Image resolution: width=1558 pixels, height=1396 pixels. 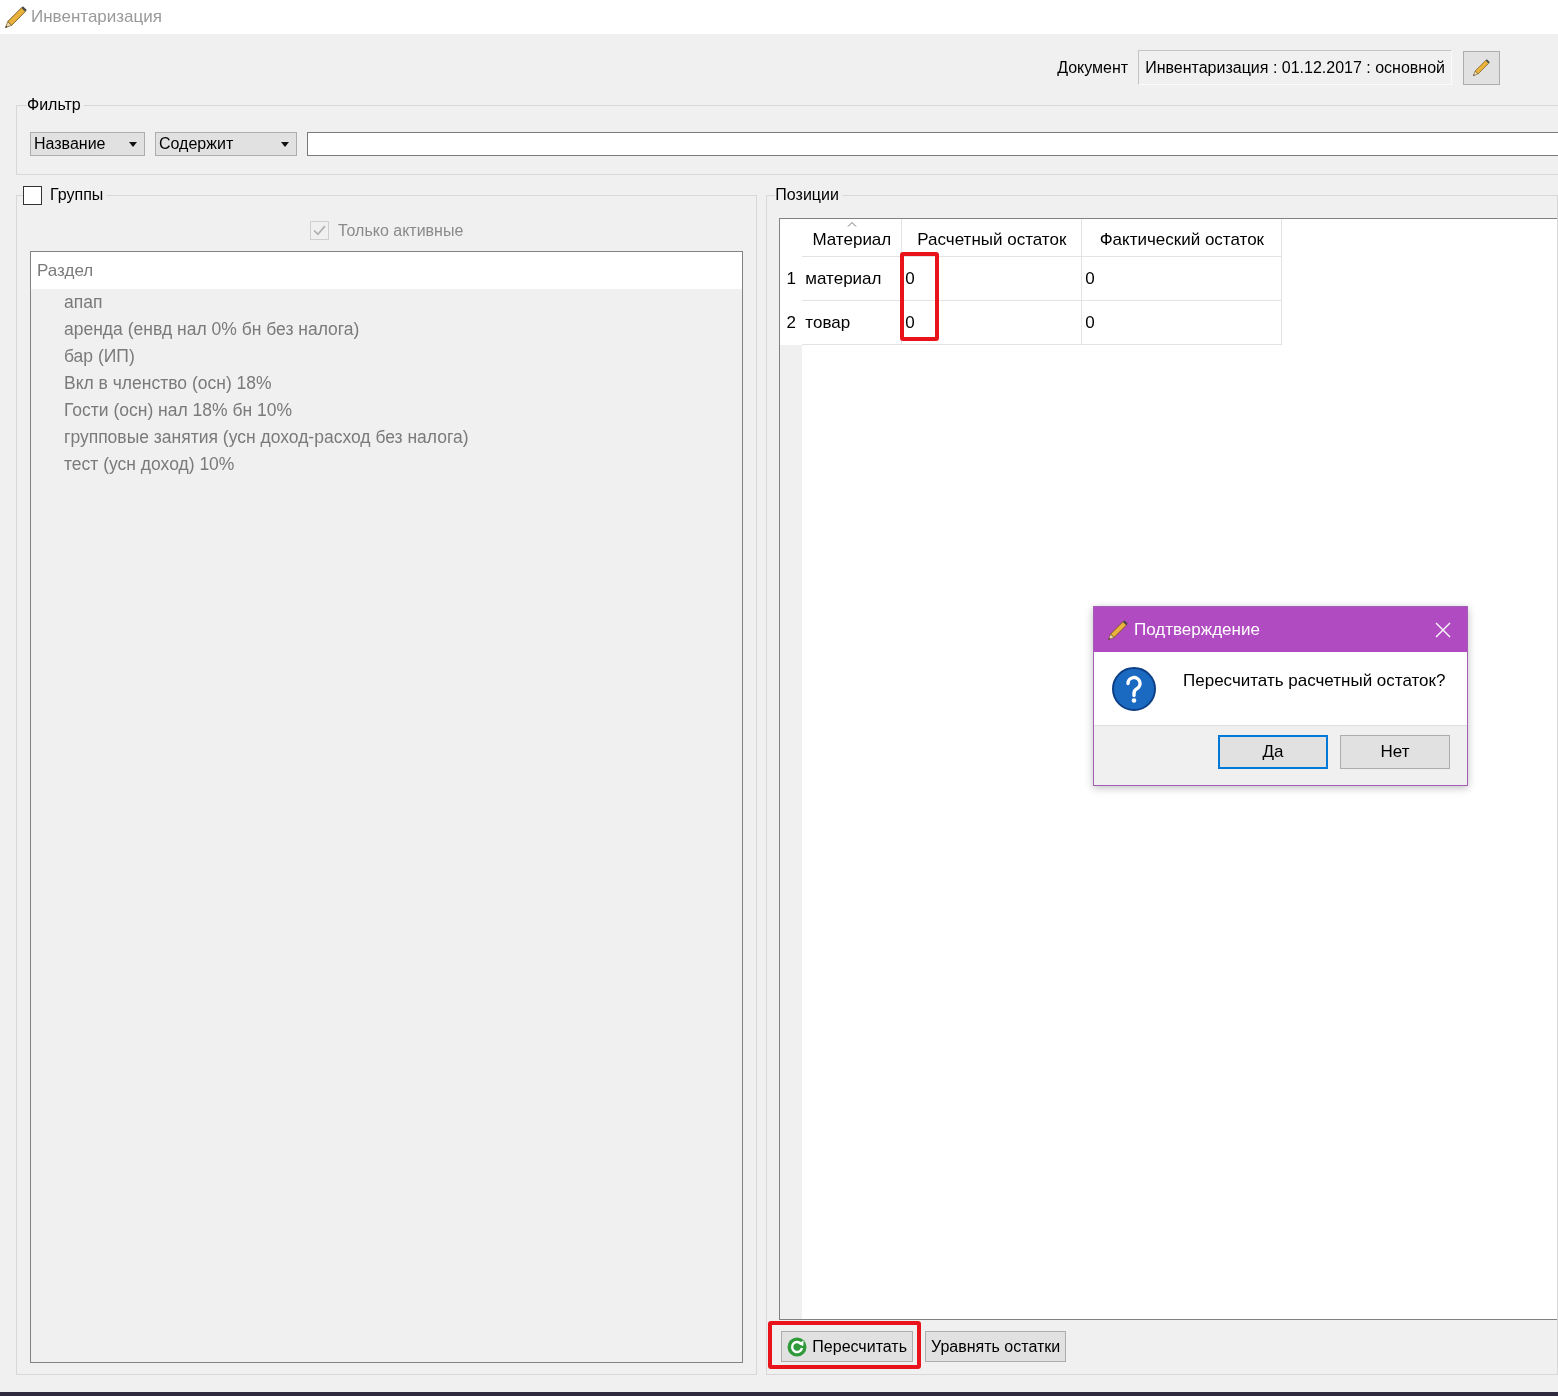 What do you see at coordinates (77, 195) in the screenshot?
I see `checkbox-label: Группы` at bounding box center [77, 195].